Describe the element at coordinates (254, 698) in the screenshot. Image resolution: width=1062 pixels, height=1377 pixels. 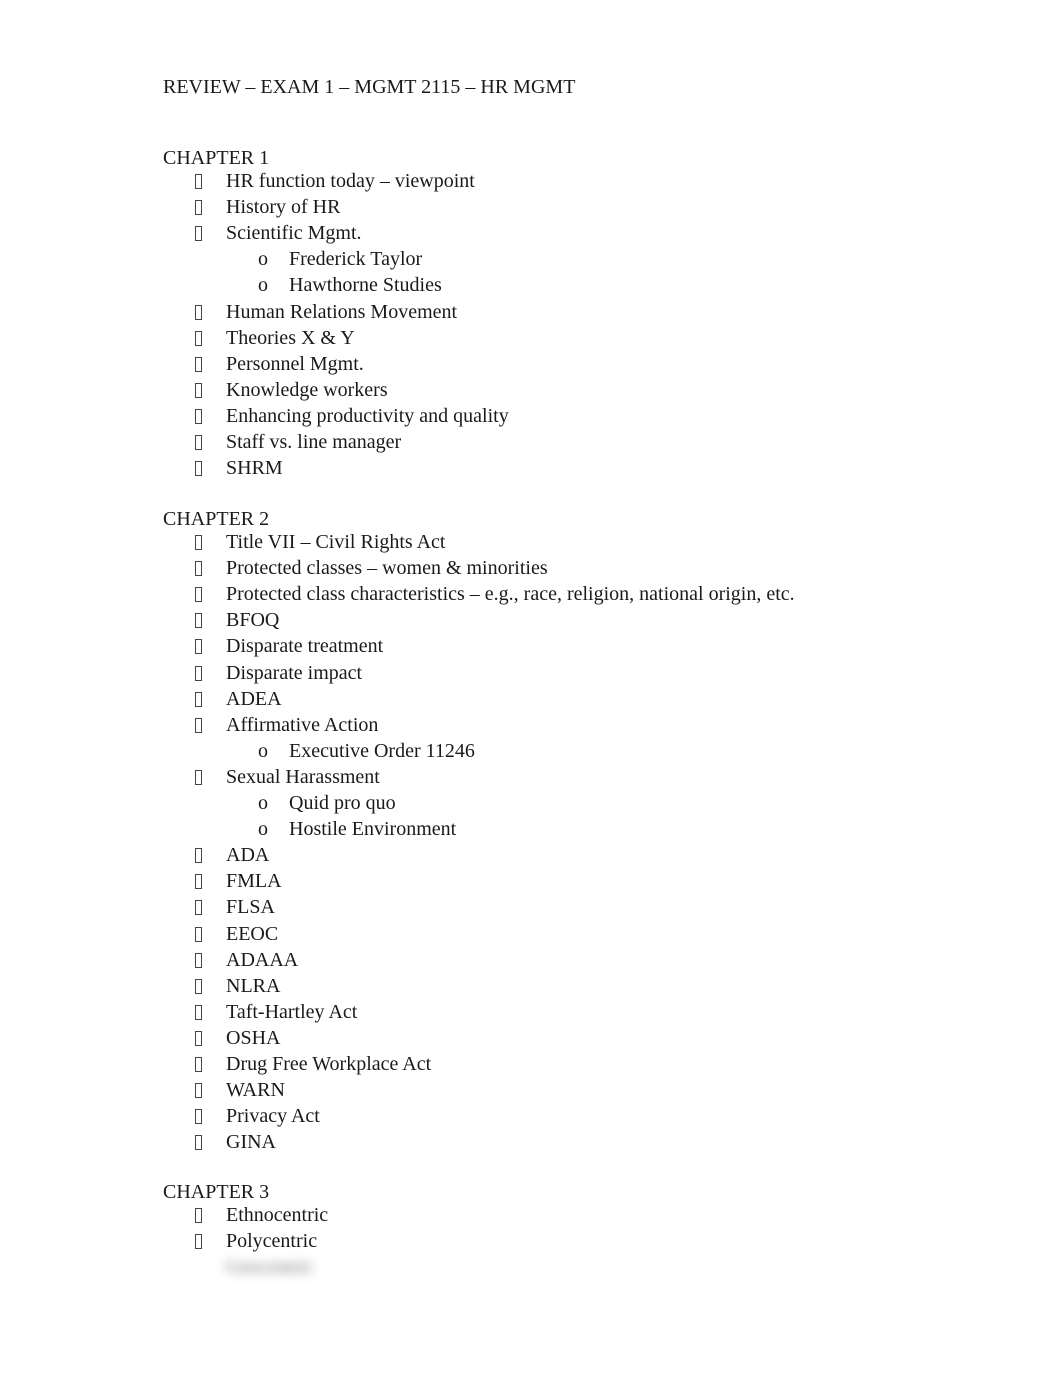
I see `list-item-label: ADEA` at that location.